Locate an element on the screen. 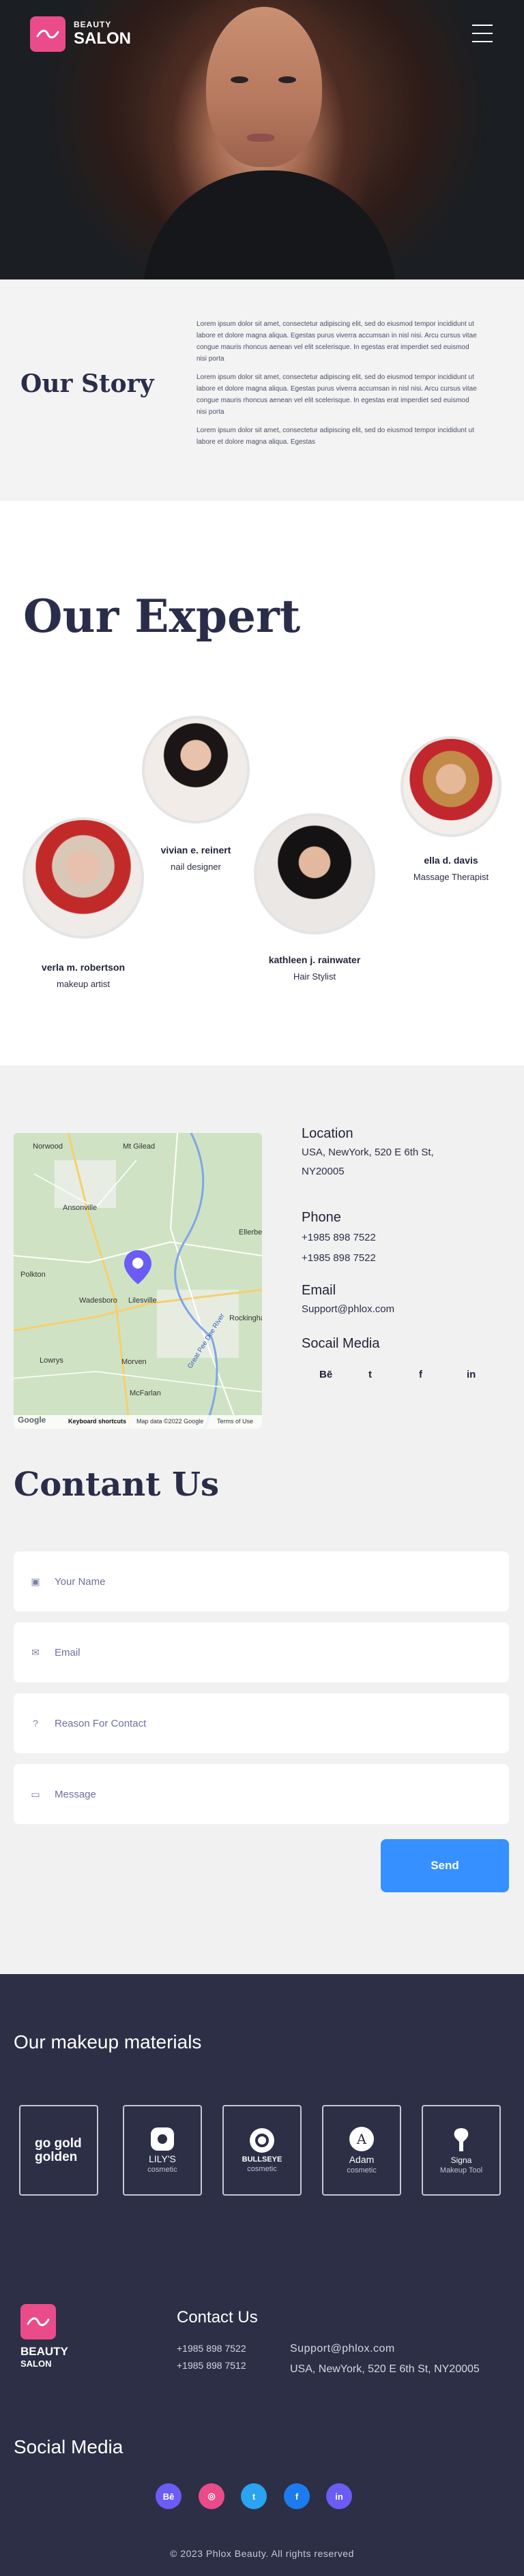  map-place: Mt Gilead is located at coordinates (139, 1146).